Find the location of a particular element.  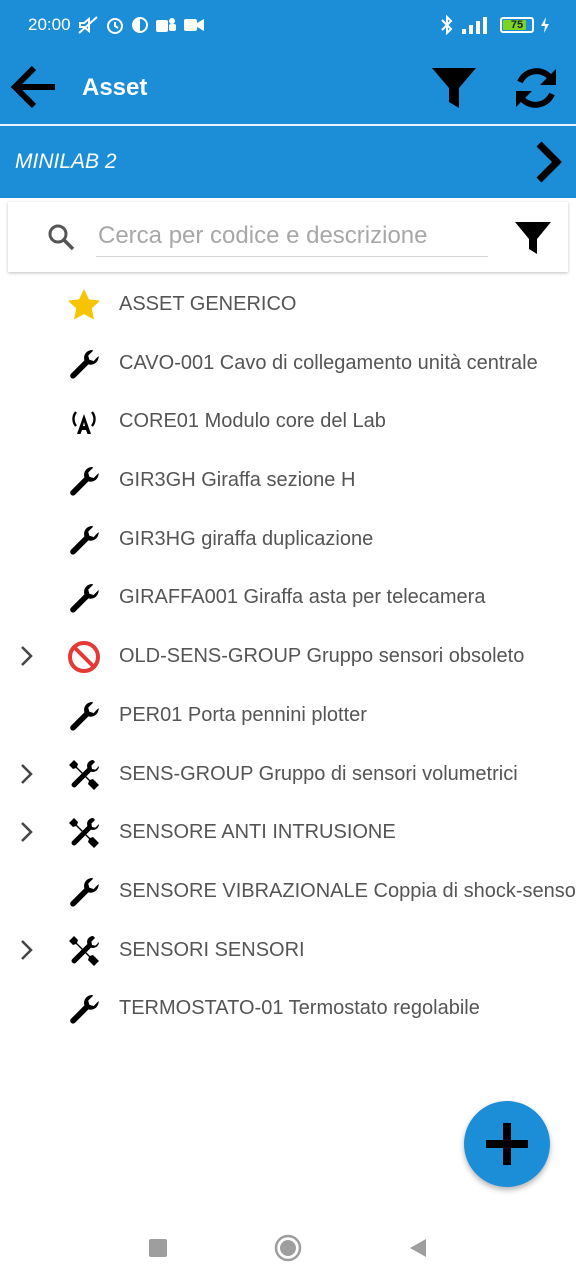

list-item: GIR3HG giraffa duplicazione is located at coordinates (288, 539).